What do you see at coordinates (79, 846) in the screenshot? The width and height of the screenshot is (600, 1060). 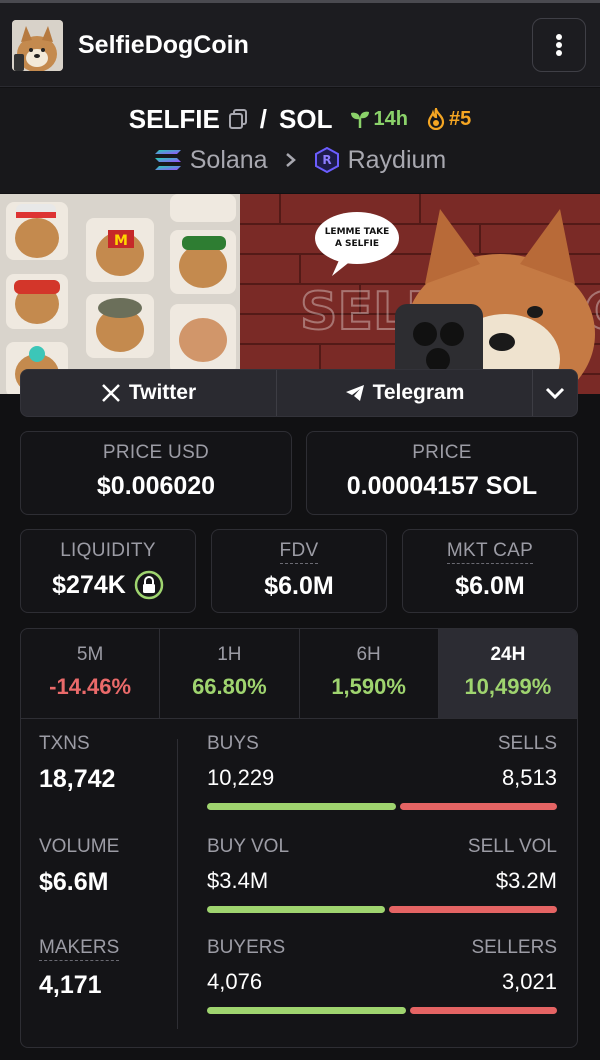 I see `volume-label: VOLUME` at bounding box center [79, 846].